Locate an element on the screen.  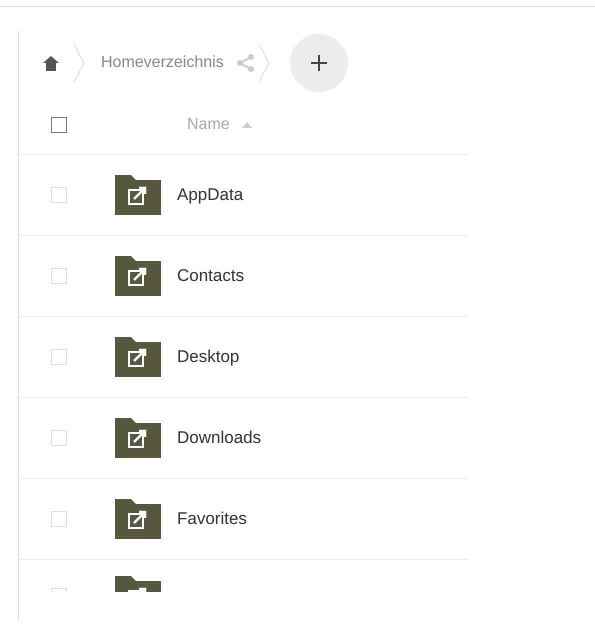
file-name: Desktop is located at coordinates (208, 357).